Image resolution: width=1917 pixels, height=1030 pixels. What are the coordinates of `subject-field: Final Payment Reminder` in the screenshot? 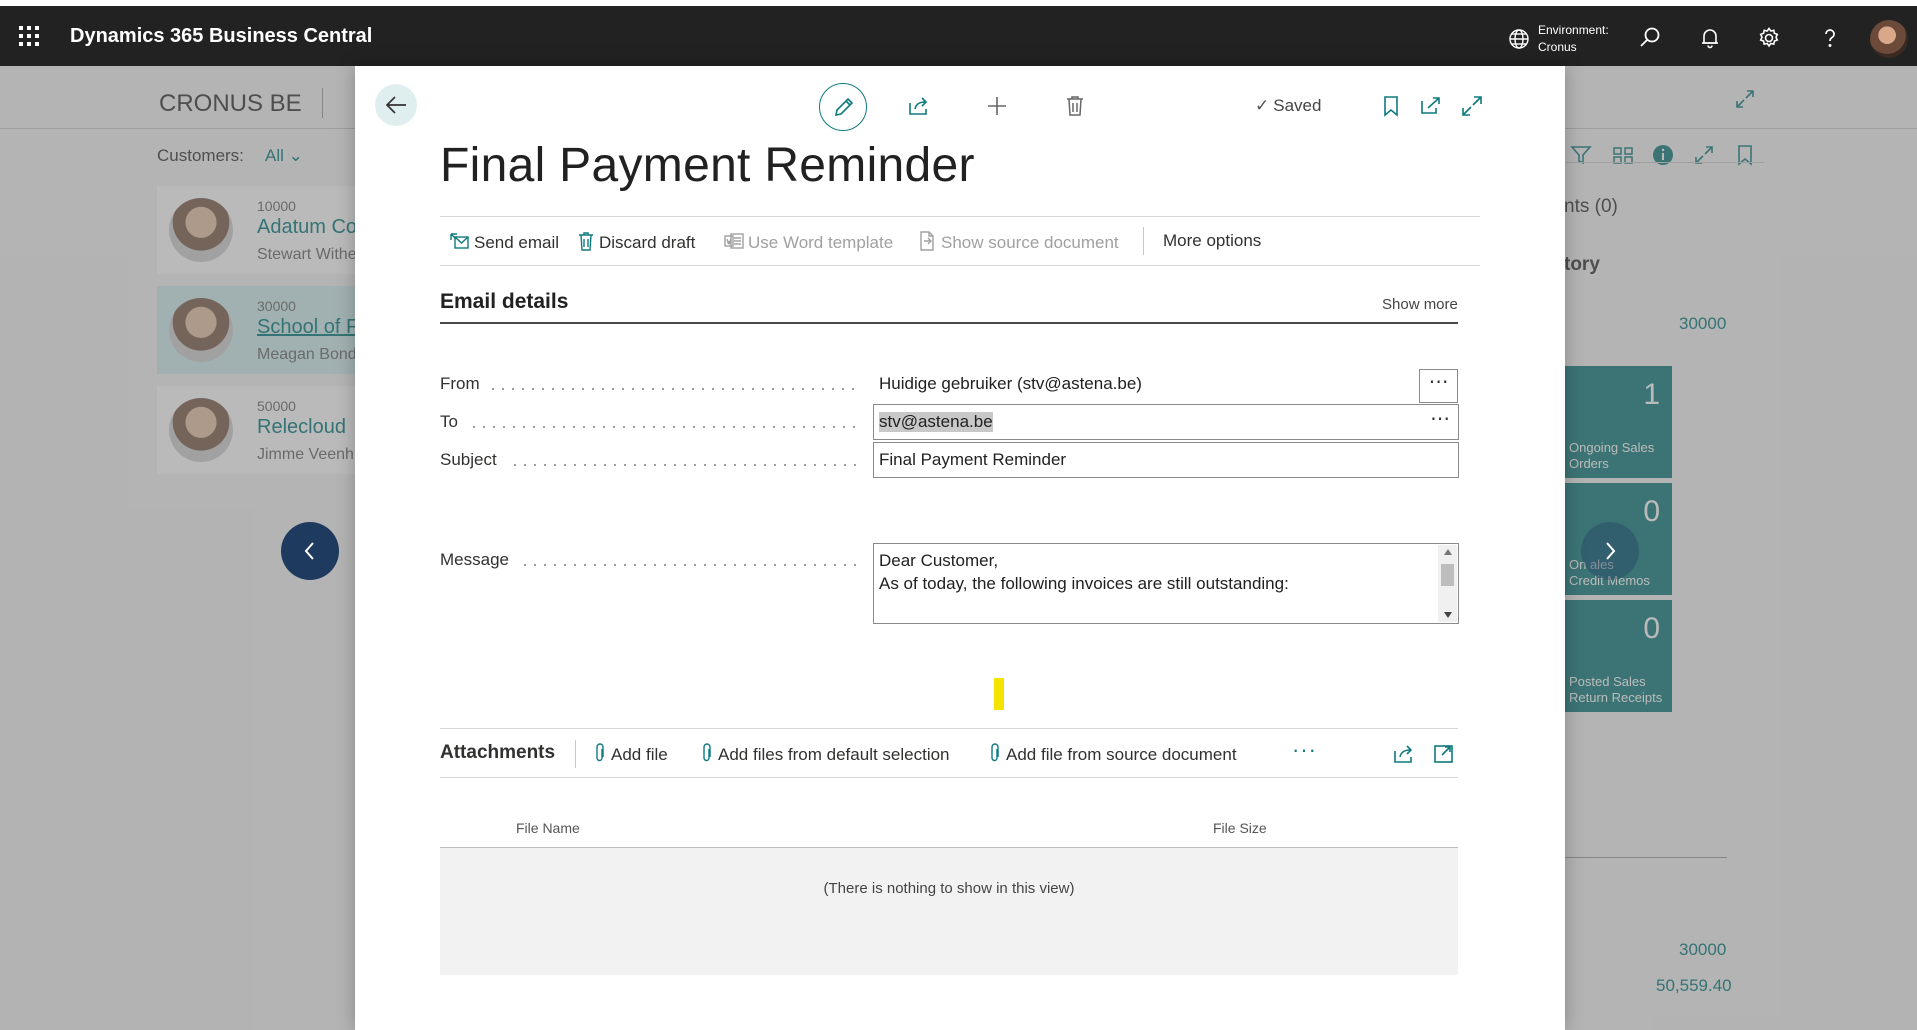 It's located at (1166, 460).